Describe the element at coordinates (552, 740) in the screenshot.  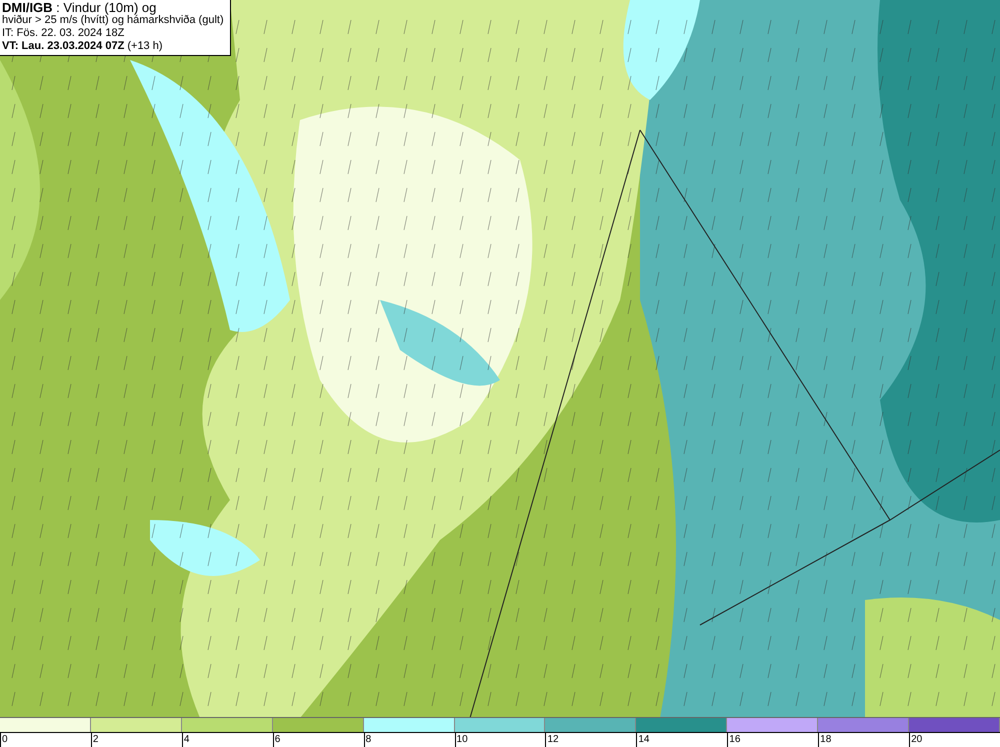
I see `scale-label: 12` at that location.